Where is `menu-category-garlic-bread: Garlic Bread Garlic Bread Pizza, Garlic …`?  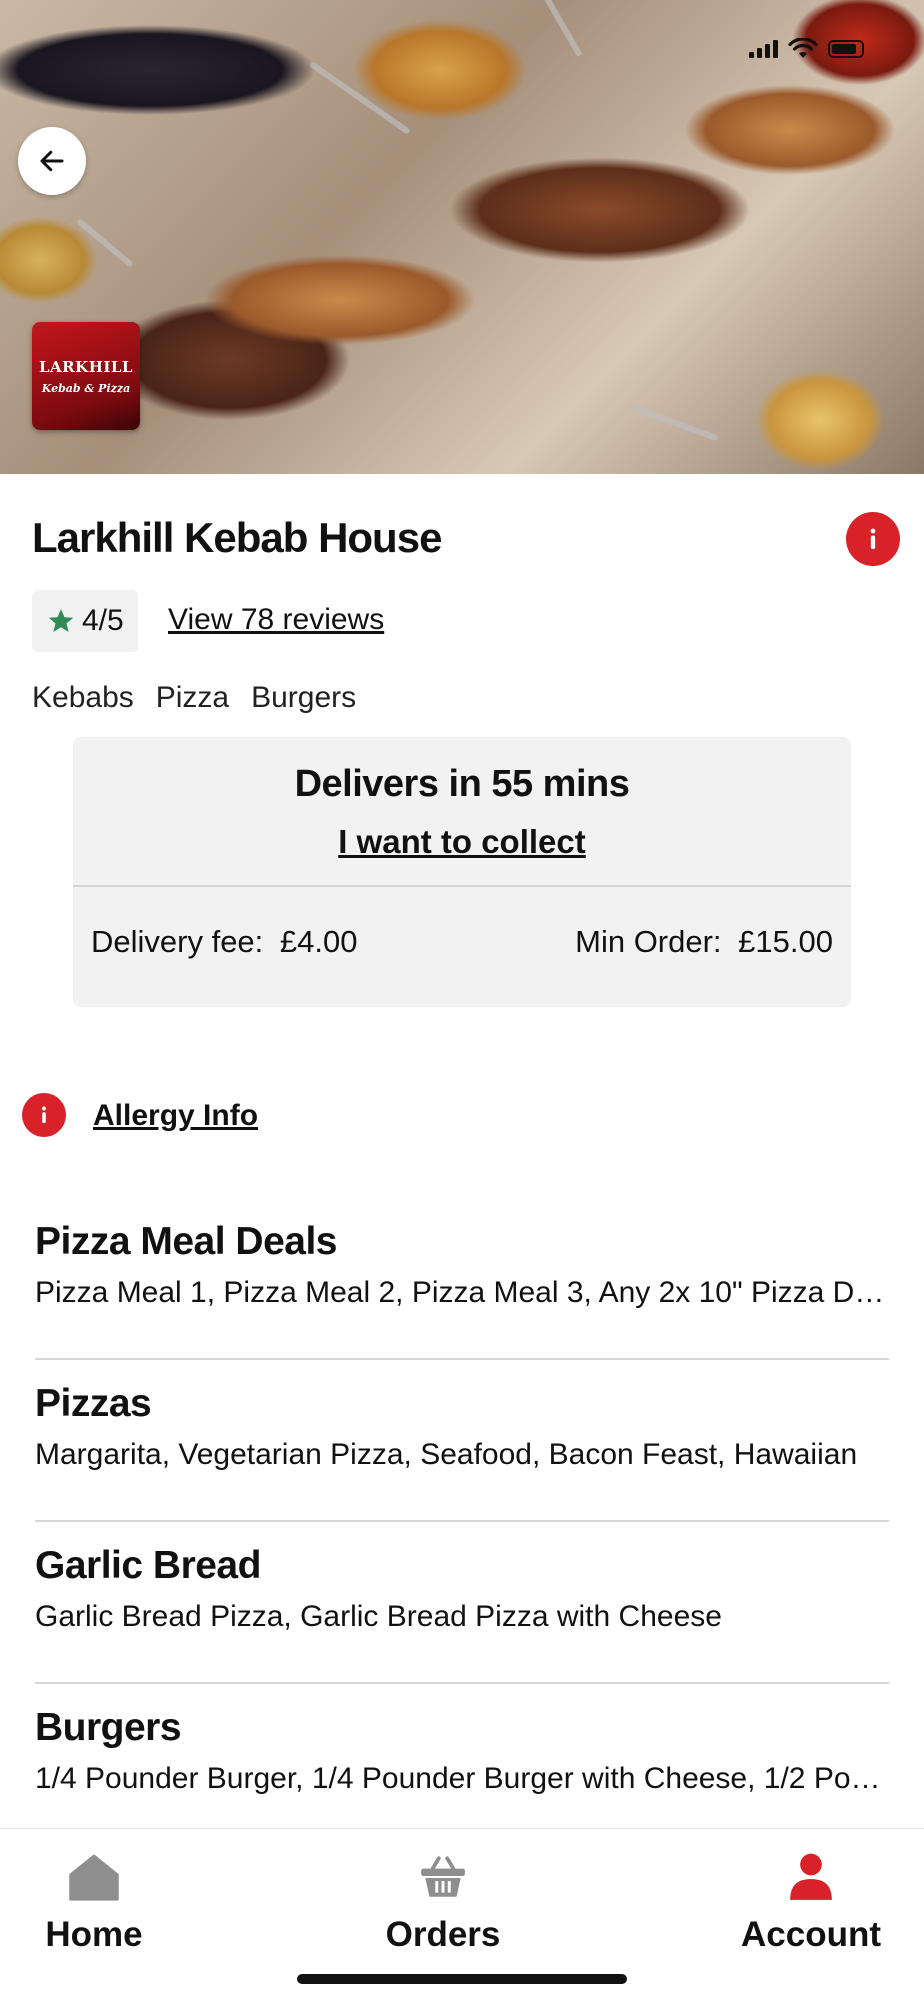
menu-category-garlic-bread: Garlic Bread Garlic Bread Pizza, Garlic … is located at coordinates (462, 1614).